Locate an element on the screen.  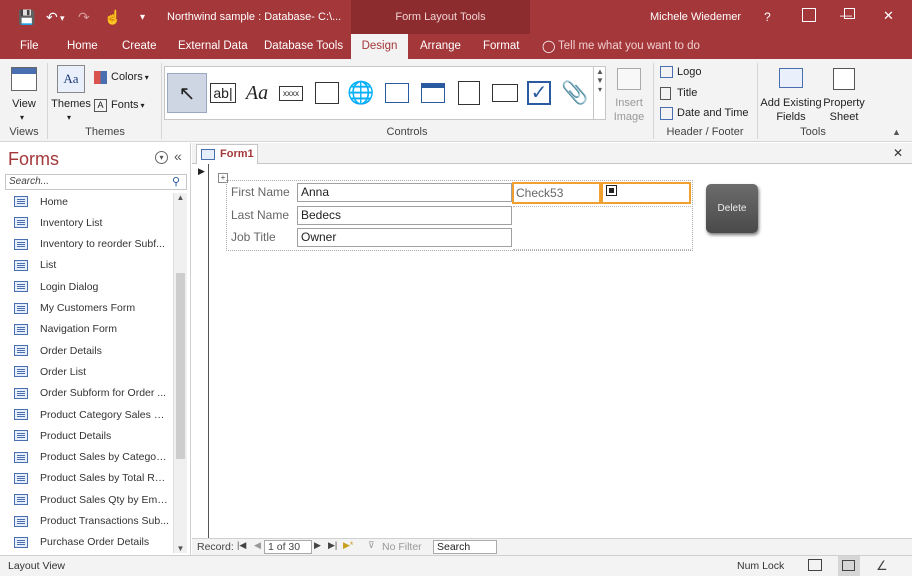
nav-item: List is located at coordinates (93, 265).